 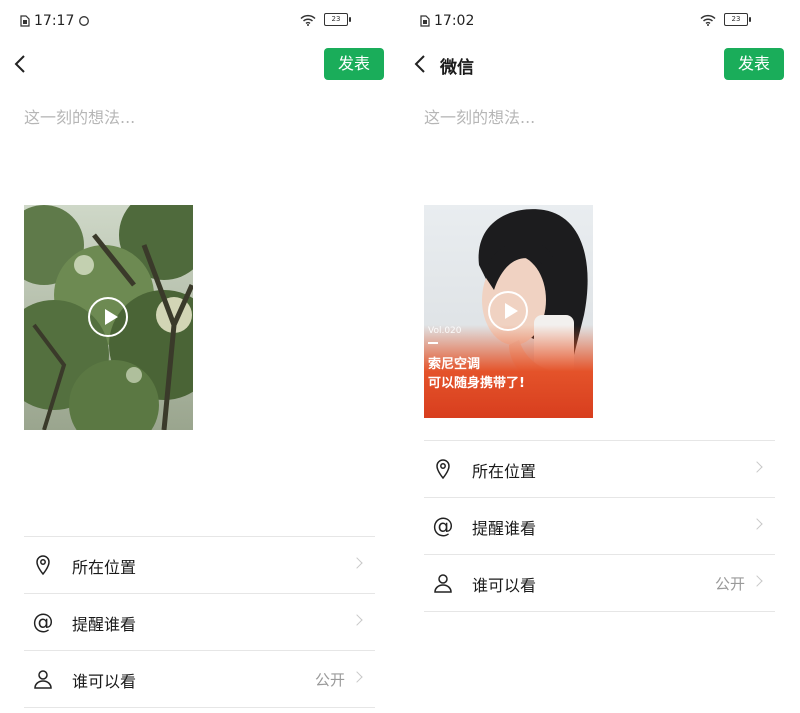 I want to click on video-headline-1: 索尼空调, so click(x=454, y=364).